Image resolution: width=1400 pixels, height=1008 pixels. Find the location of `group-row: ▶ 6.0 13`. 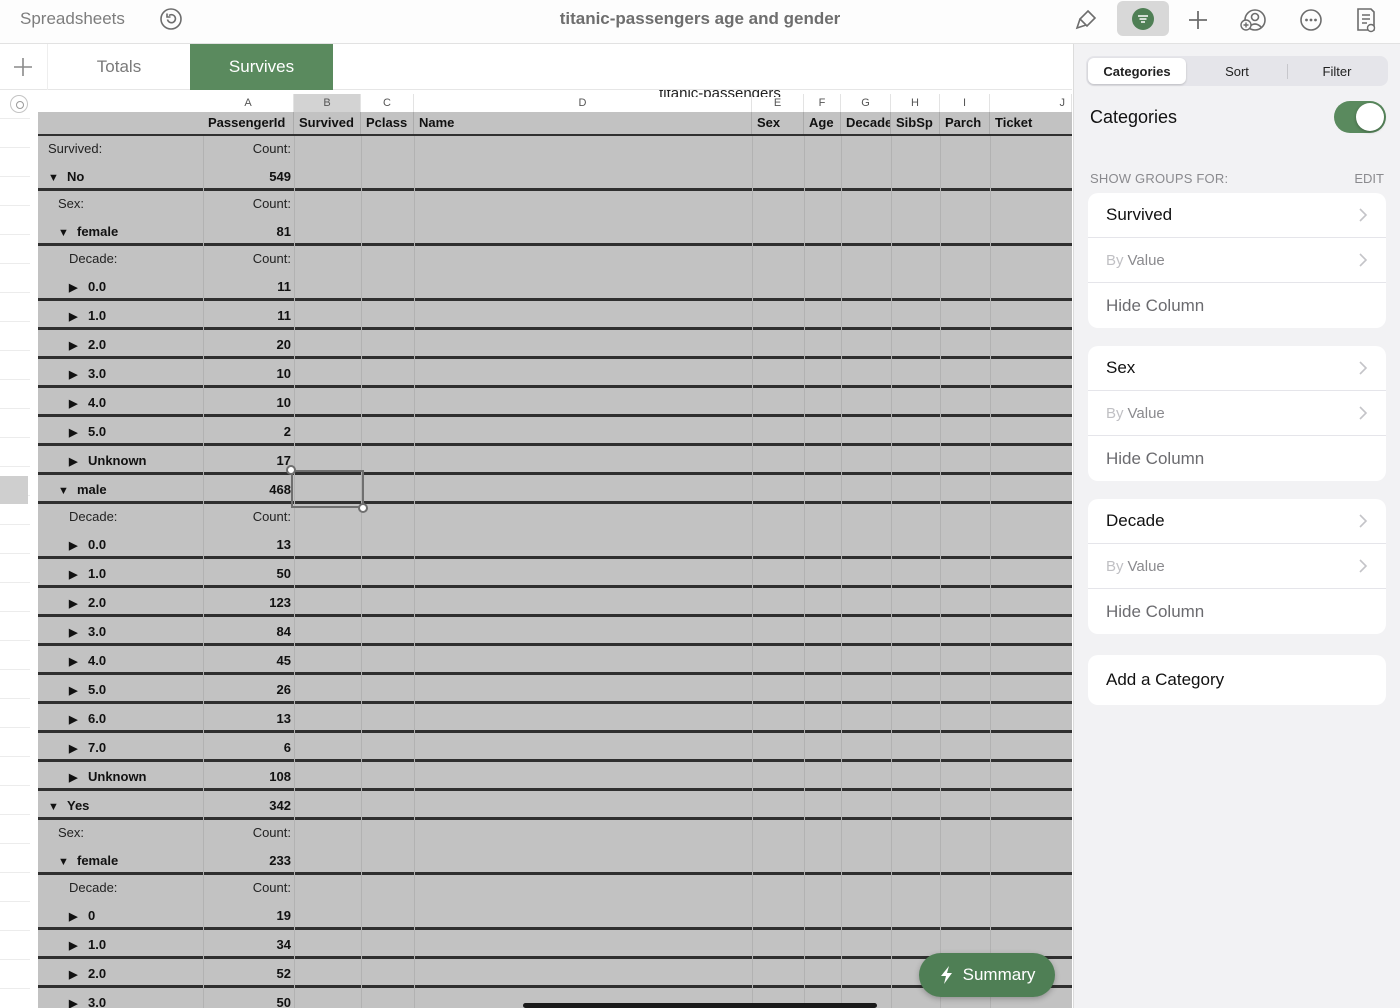

group-row: ▶ 6.0 13 is located at coordinates (555, 718).